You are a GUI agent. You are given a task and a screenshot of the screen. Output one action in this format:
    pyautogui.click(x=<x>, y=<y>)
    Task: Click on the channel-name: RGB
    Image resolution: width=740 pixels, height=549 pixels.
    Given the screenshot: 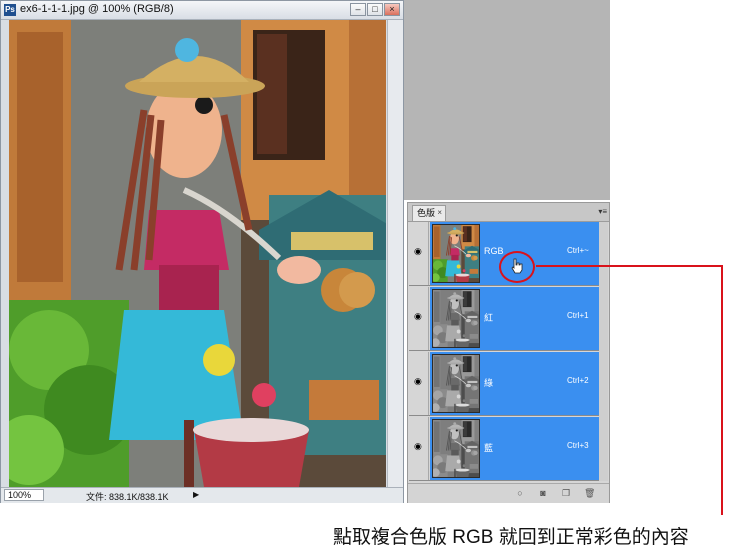 What is the action you would take?
    pyautogui.click(x=494, y=251)
    